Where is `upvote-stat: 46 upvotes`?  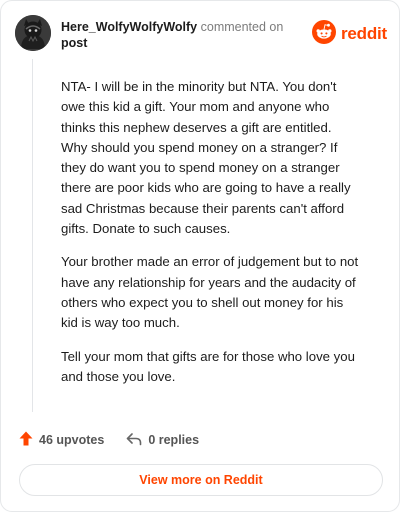
upvote-stat: 46 upvotes is located at coordinates (61, 440).